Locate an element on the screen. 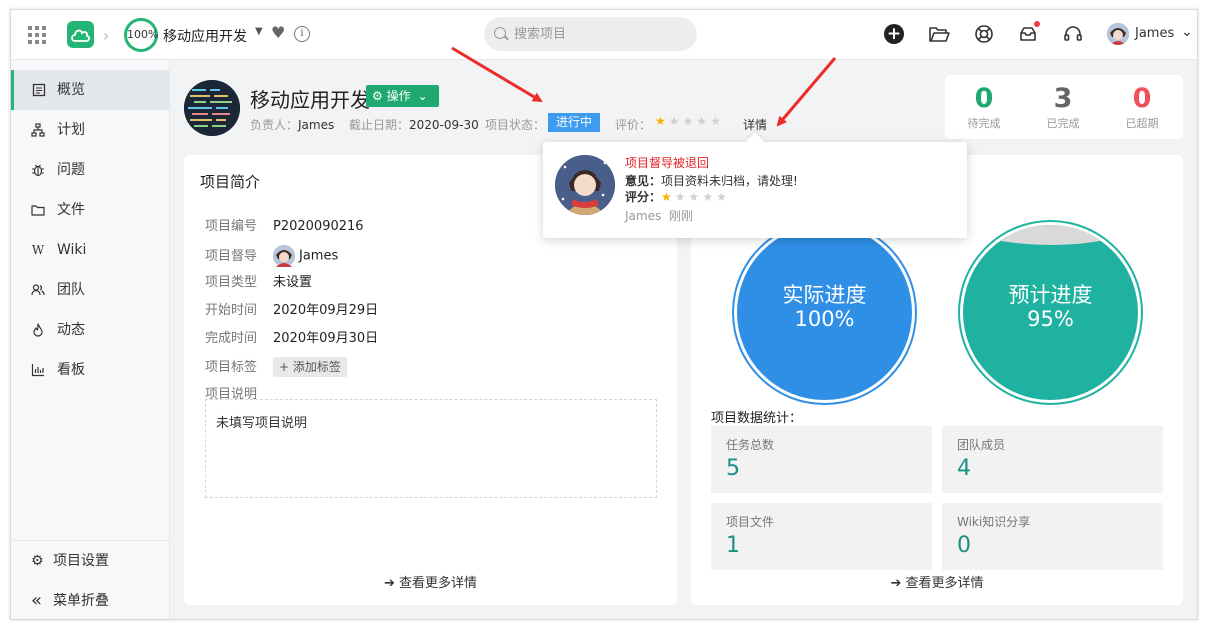 This screenshot has width=1207, height=629. stat-completed: 3 已完成 is located at coordinates (1063, 107).